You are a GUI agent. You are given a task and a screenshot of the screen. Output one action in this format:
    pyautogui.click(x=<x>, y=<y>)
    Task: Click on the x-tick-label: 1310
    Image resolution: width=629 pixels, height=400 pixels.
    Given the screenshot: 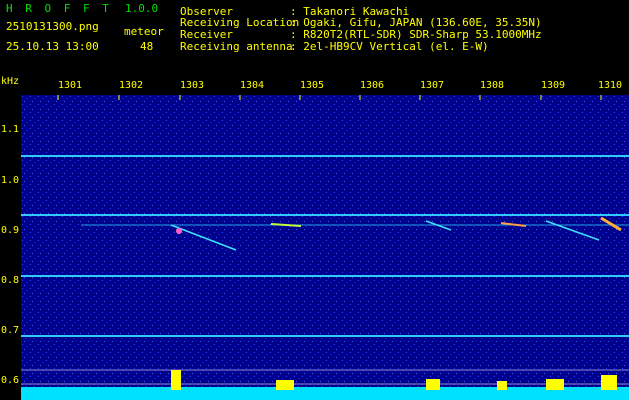 What is the action you would take?
    pyautogui.click(x=610, y=85)
    